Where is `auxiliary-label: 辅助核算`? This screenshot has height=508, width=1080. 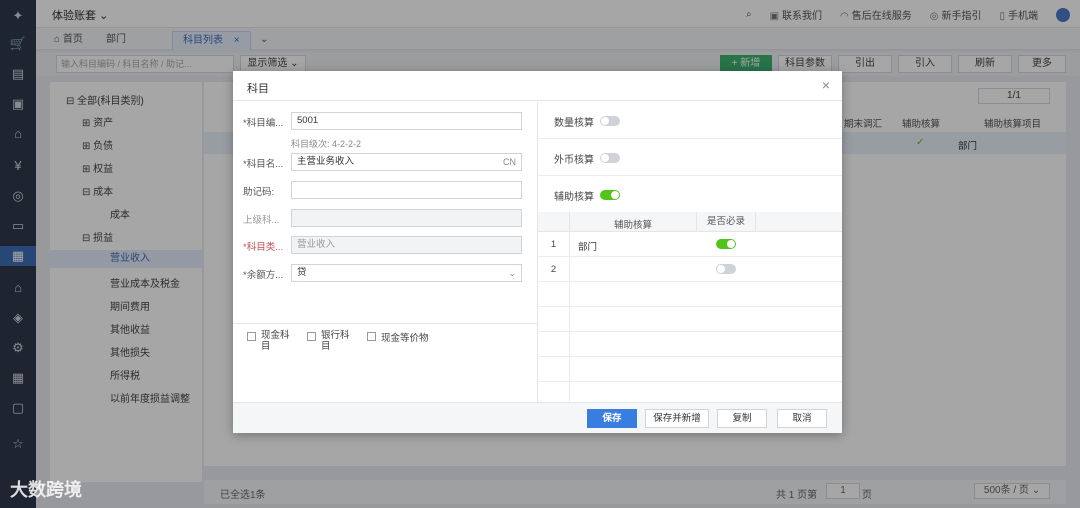 auxiliary-label: 辅助核算 is located at coordinates (574, 197).